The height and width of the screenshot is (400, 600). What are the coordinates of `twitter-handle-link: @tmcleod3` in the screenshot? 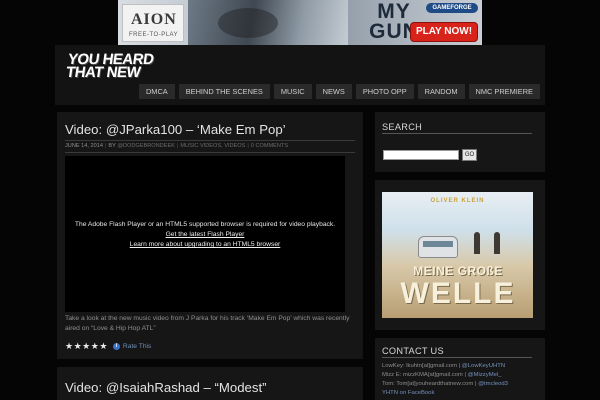 It's located at (493, 384).